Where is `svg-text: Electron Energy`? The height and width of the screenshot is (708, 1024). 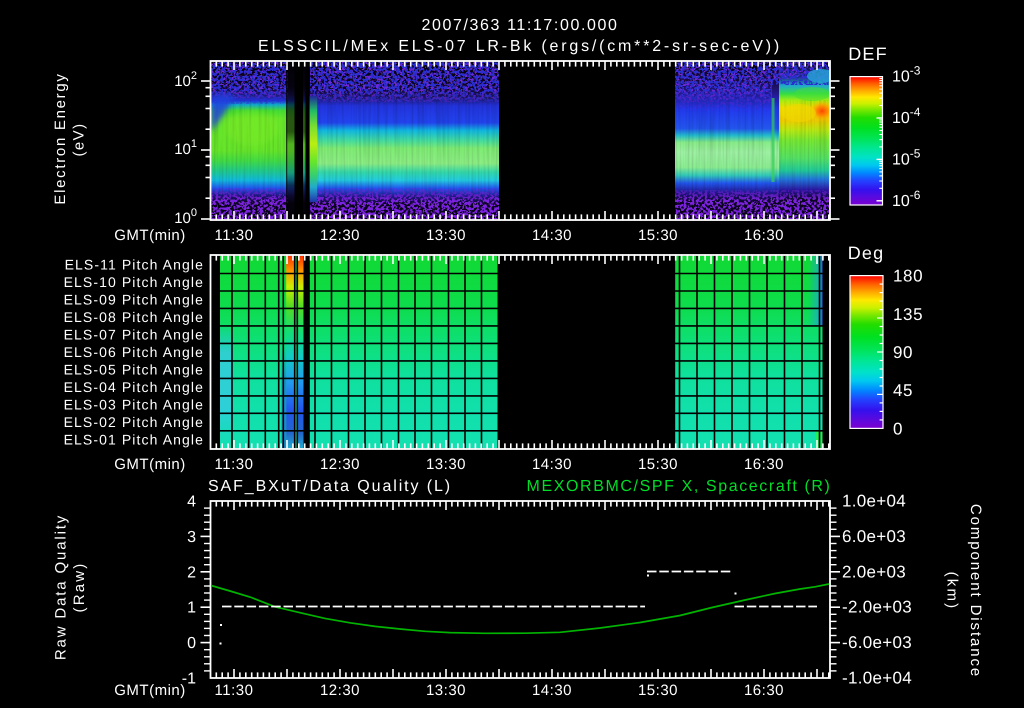
svg-text: Electron Energy is located at coordinates (60, 138).